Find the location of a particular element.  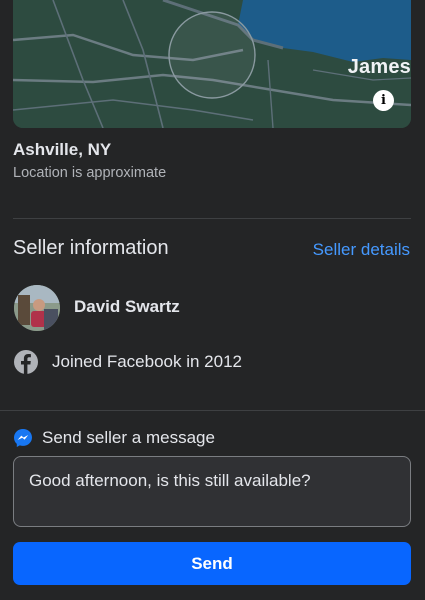

seller-details-link: Seller details is located at coordinates (361, 250).